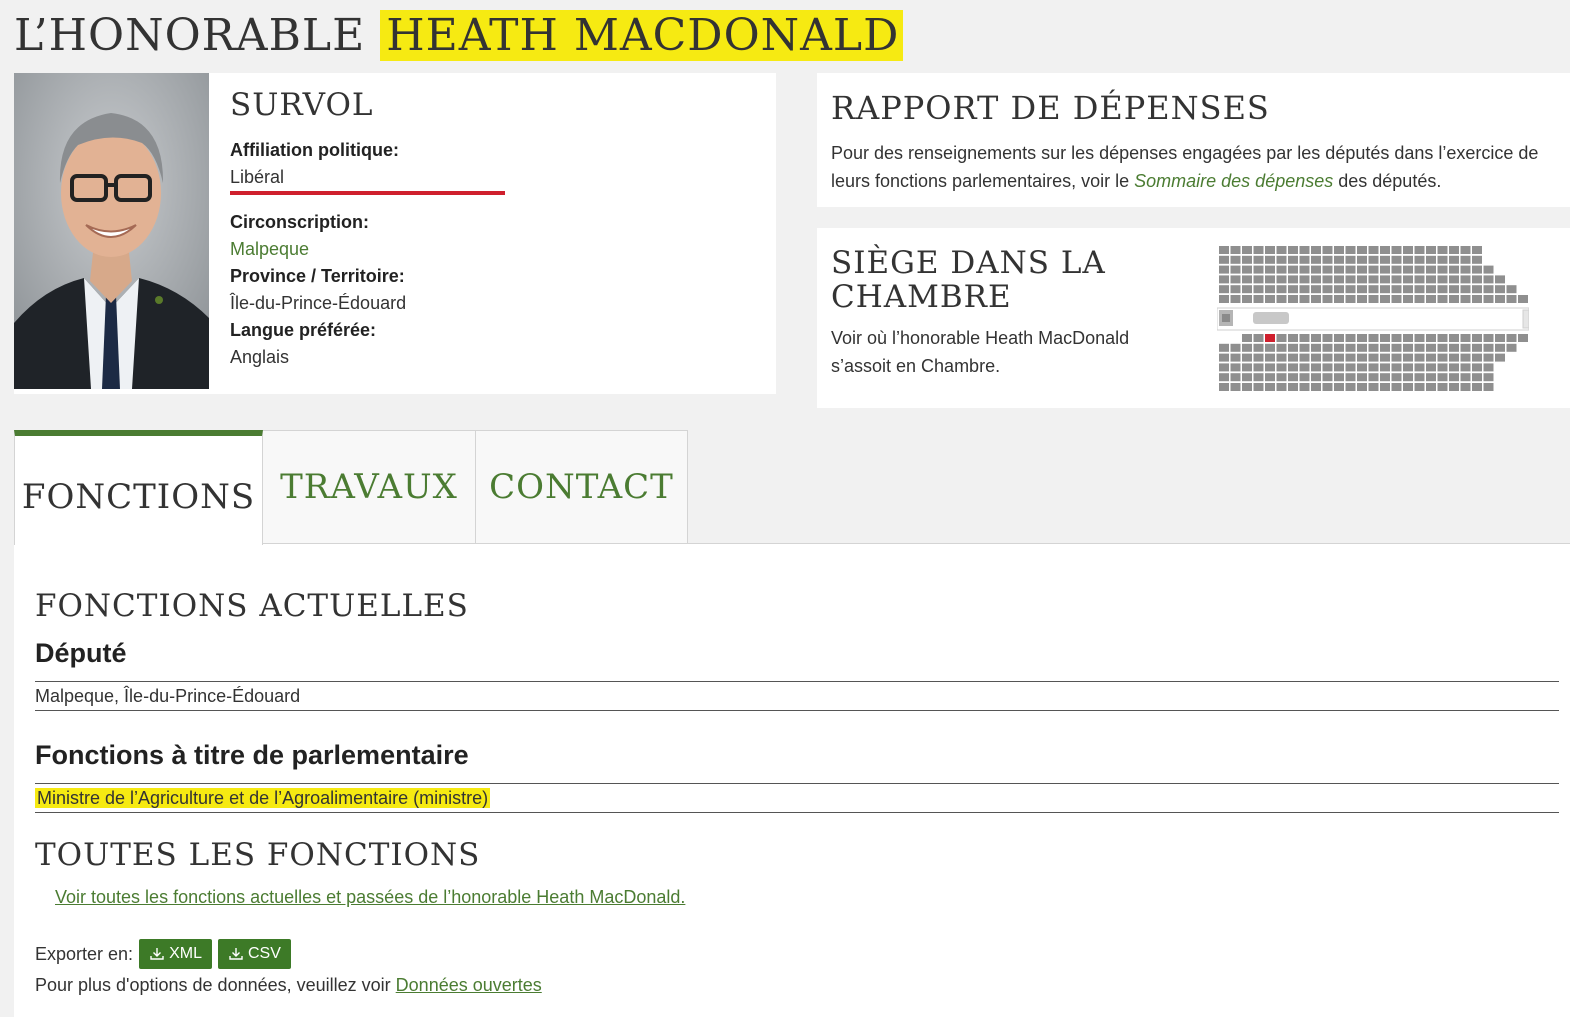 This screenshot has width=1570, height=1017. I want to click on bar-of-house, so click(1525, 319).